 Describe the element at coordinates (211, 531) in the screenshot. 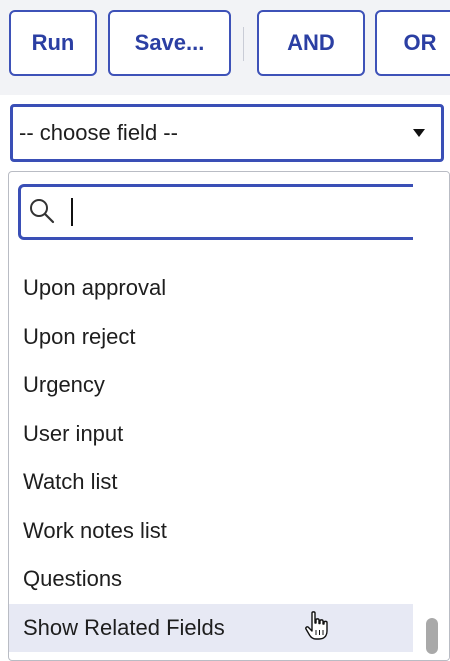

I see `option-work-notes-list: Work notes list` at that location.